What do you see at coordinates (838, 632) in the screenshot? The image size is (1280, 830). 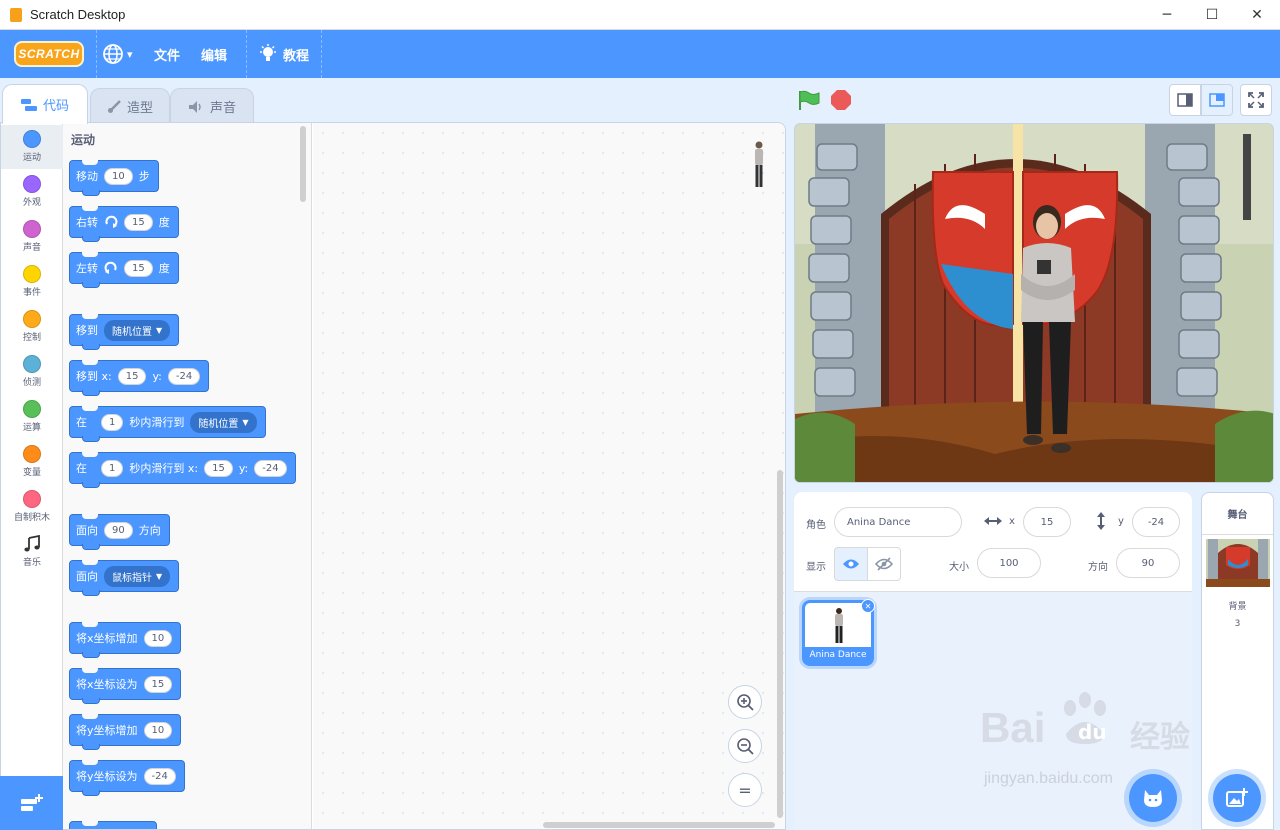 I see `sprite-thumbnail-anina-dance: Anina Dance ✕` at bounding box center [838, 632].